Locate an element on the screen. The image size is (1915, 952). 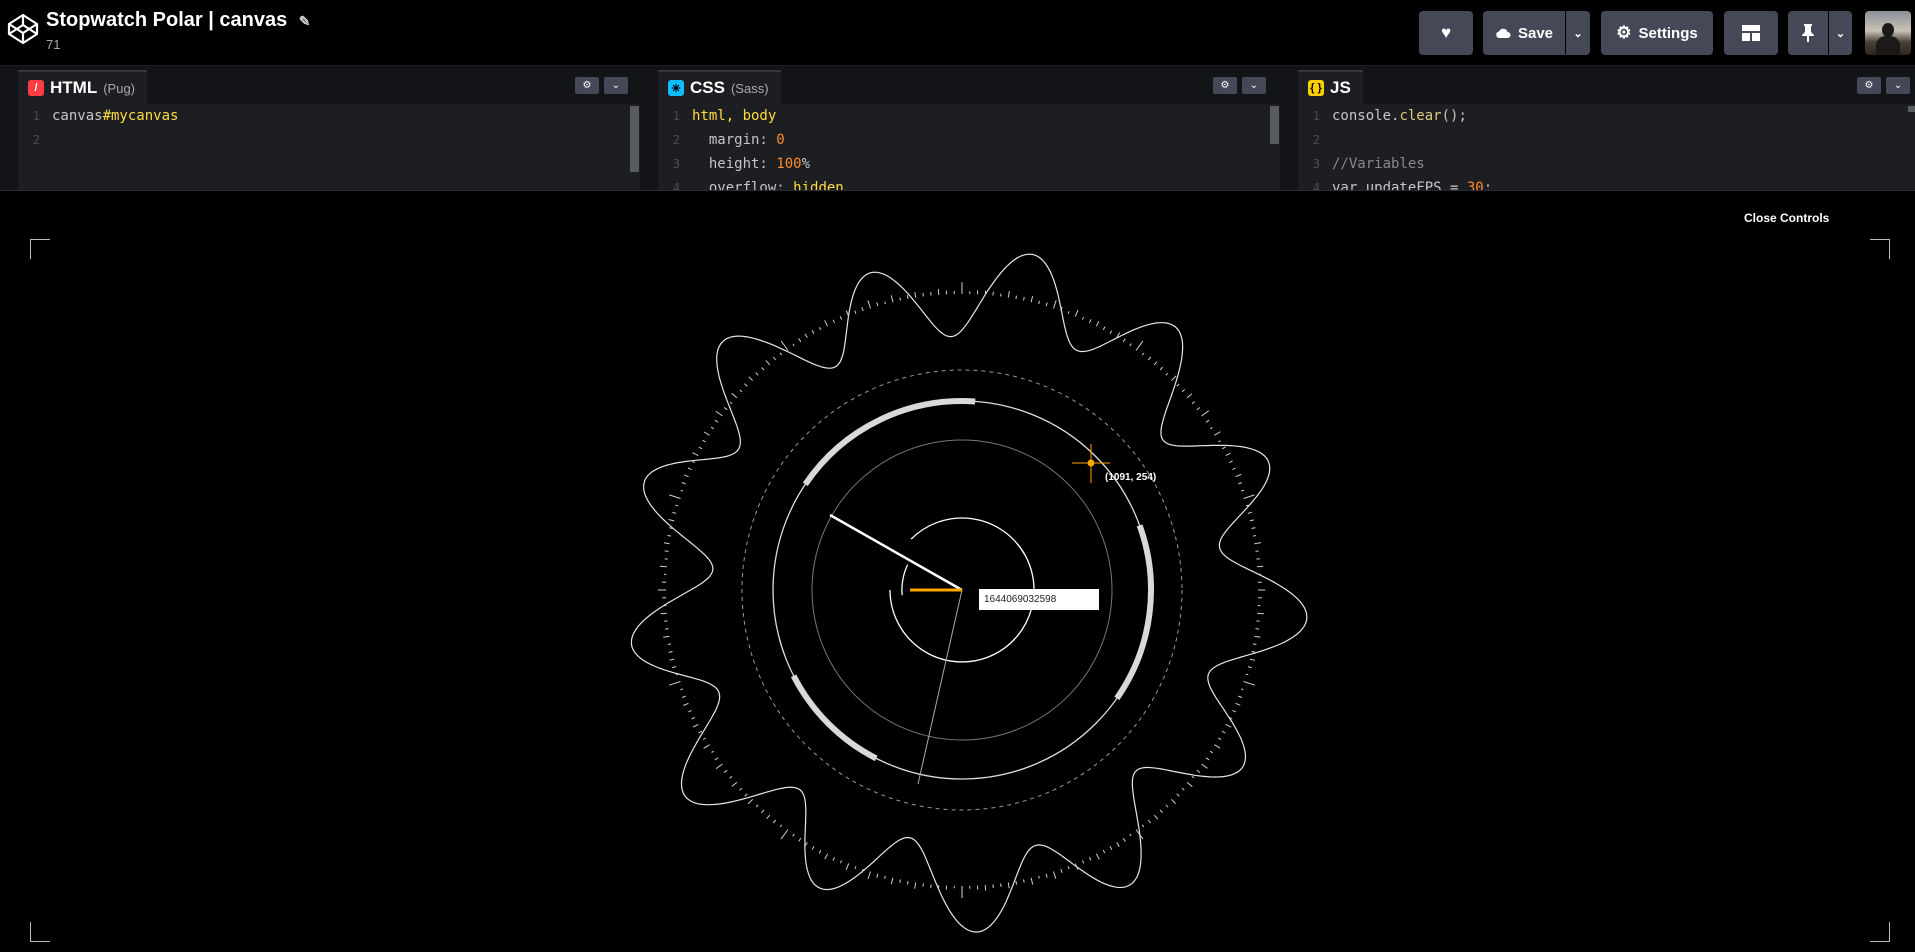
code-line: 4 overflow: hidden is located at coordinates (969, 183).